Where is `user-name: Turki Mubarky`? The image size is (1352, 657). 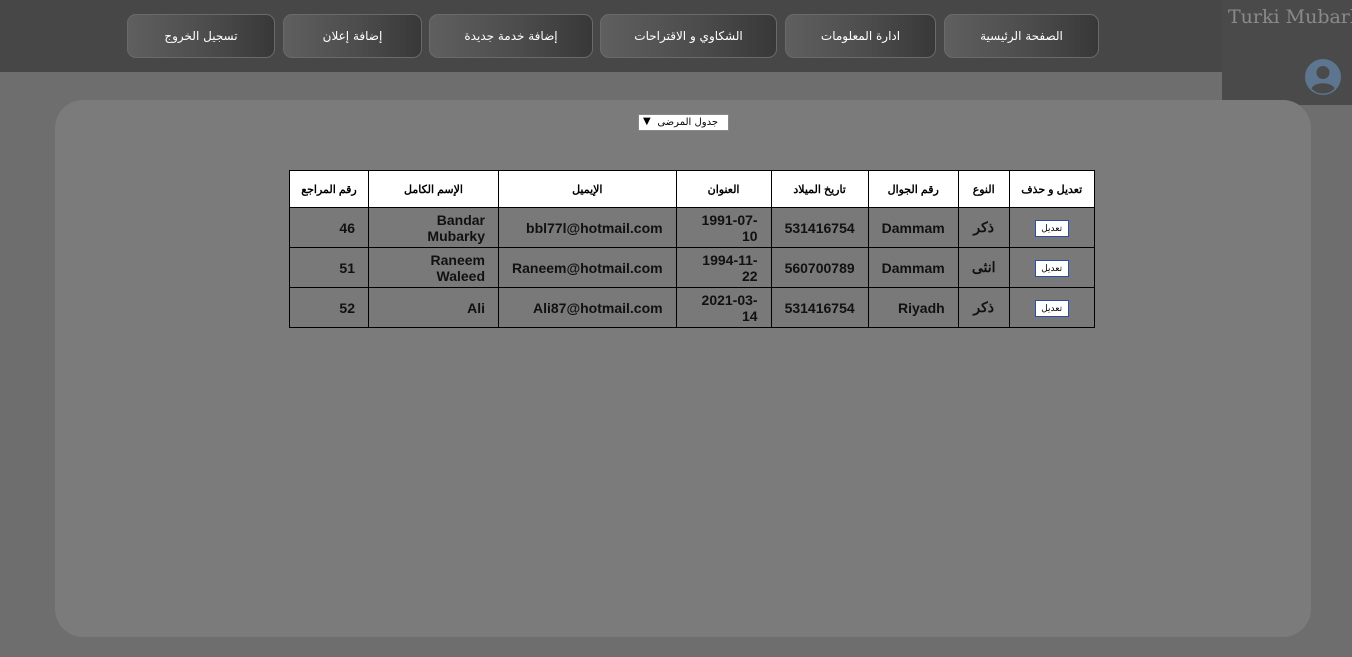
user-name: Turki Mubarky is located at coordinates (1290, 17).